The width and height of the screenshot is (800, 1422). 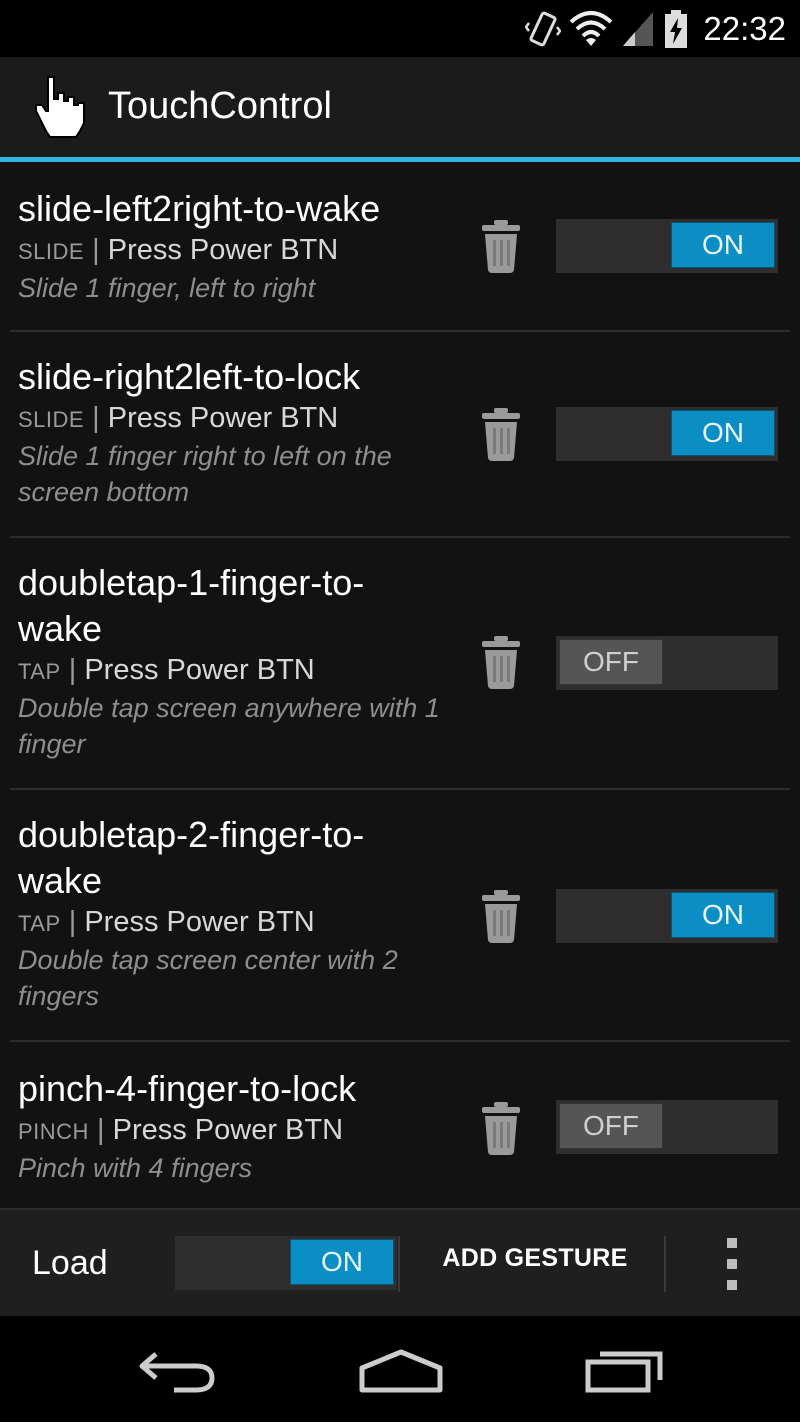 What do you see at coordinates (70, 1263) in the screenshot?
I see `load-label: Load` at bounding box center [70, 1263].